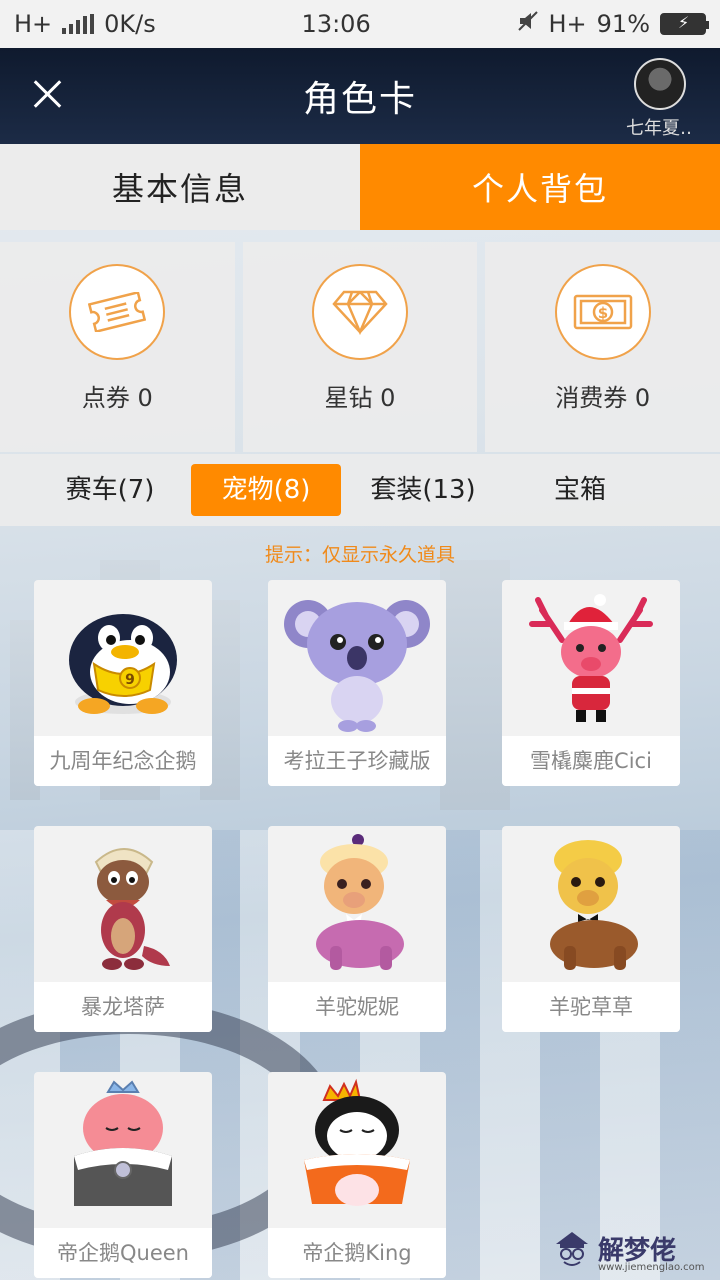 The image size is (720, 1280). I want to click on detective-icon, so click(572, 1249).